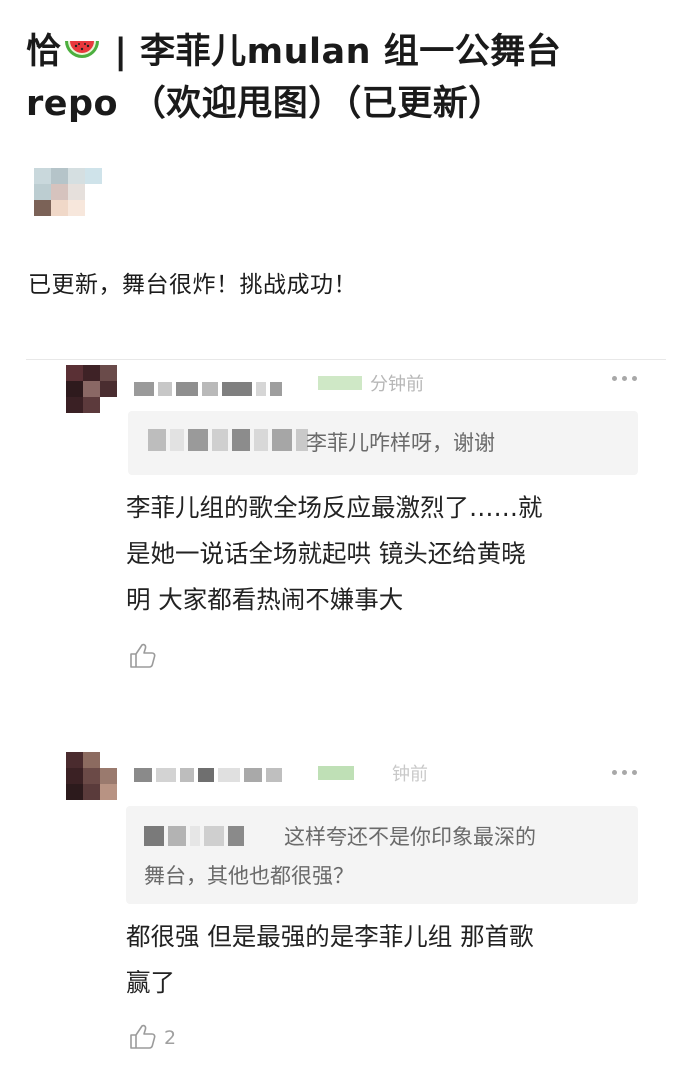 Image resolution: width=690 pixels, height=1072 pixels. What do you see at coordinates (346, 359) in the screenshot?
I see `divider` at bounding box center [346, 359].